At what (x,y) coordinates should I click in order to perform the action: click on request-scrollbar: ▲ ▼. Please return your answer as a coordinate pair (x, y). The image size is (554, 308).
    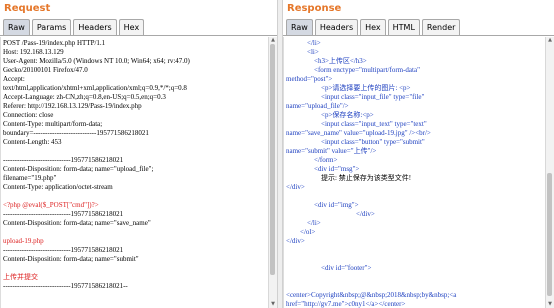
    Looking at the image, I should click on (272, 172).